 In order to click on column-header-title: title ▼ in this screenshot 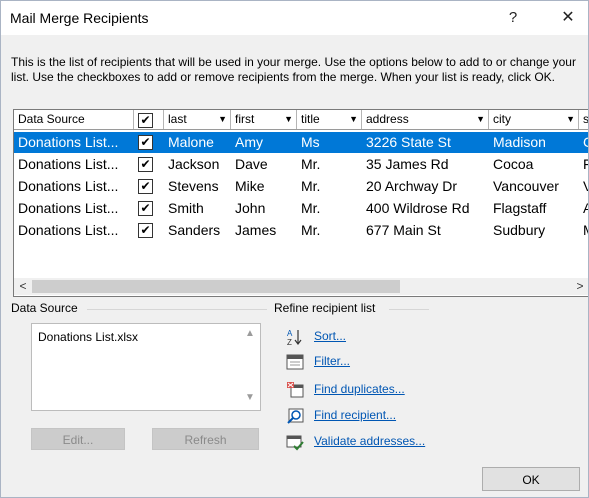, I will do `click(329, 119)`.